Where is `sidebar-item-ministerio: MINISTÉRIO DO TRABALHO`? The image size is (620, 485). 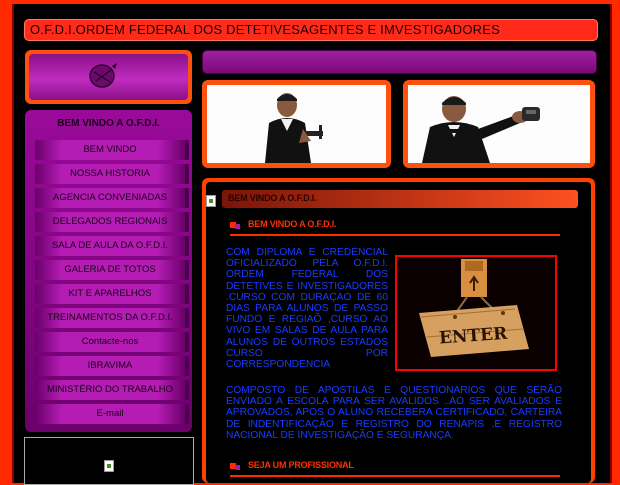
sidebar-item-ministerio: MINISTÉRIO DO TRABALHO is located at coordinates (112, 390).